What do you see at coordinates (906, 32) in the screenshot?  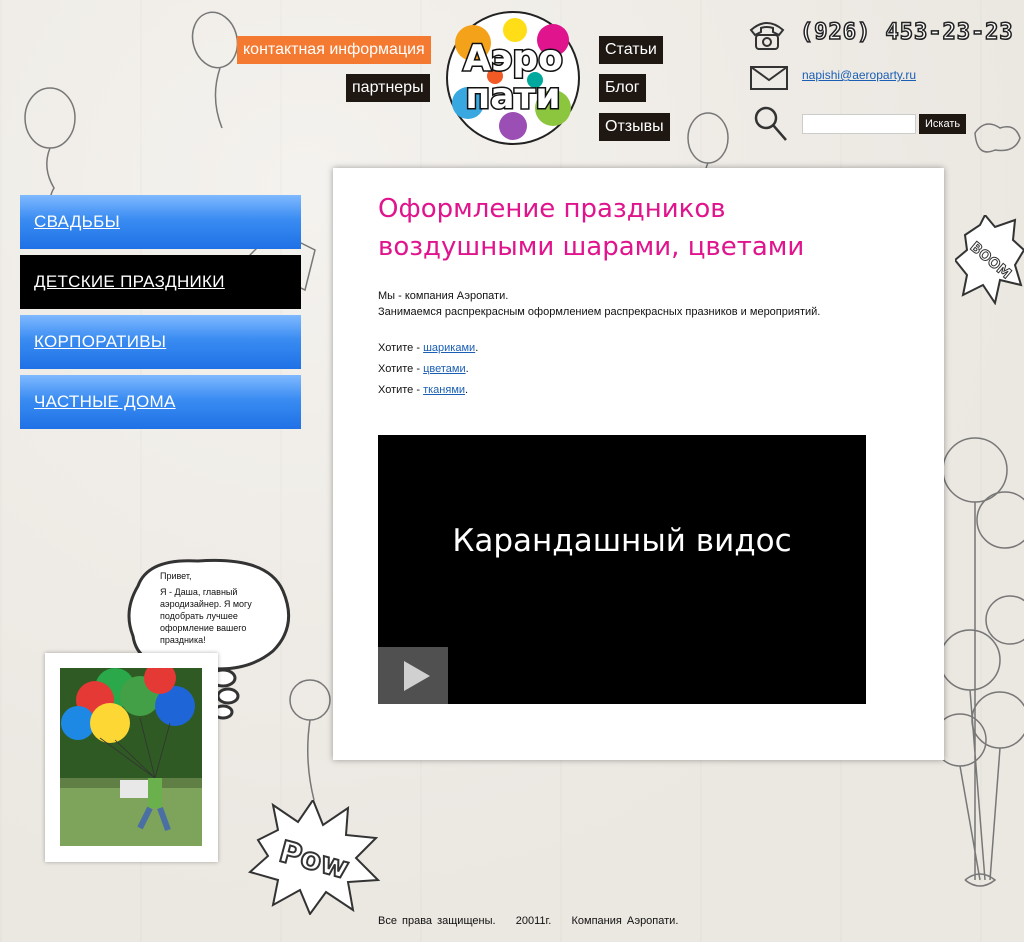 I see `phone-number: (926) 453-23-23` at bounding box center [906, 32].